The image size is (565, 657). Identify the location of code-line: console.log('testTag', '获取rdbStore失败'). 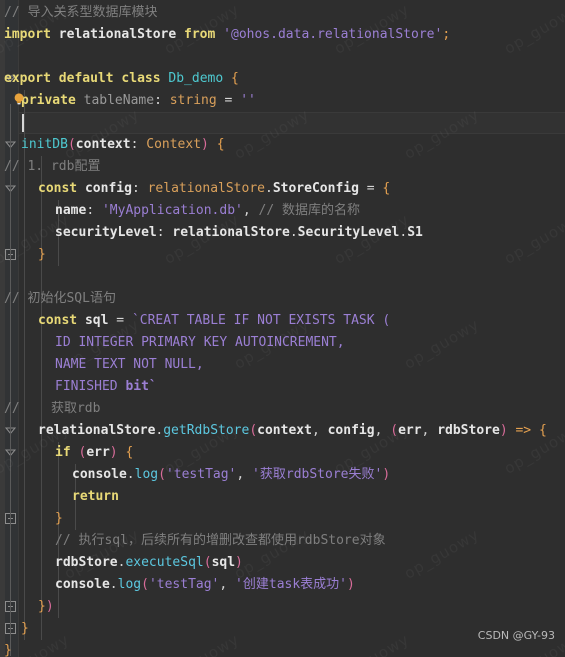
(229, 475).